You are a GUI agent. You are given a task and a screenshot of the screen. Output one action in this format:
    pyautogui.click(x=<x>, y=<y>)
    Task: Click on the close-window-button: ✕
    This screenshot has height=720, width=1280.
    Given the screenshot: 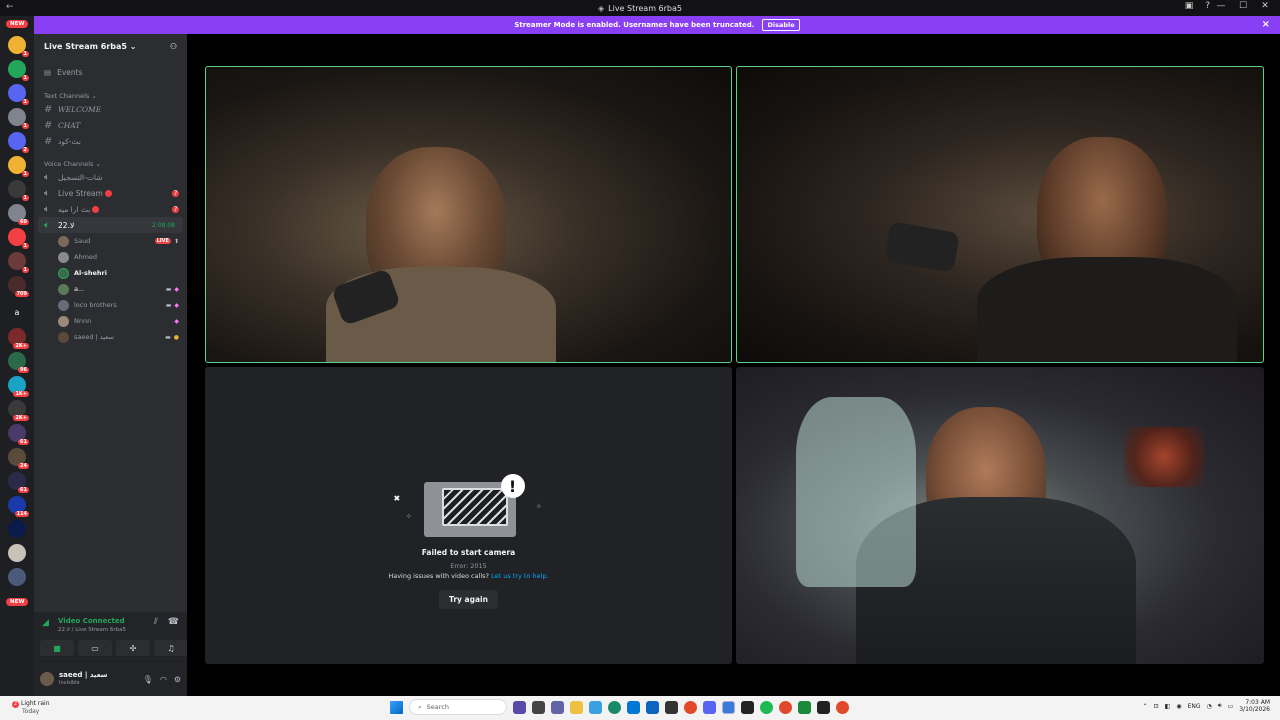 What is the action you would take?
    pyautogui.click(x=1265, y=6)
    